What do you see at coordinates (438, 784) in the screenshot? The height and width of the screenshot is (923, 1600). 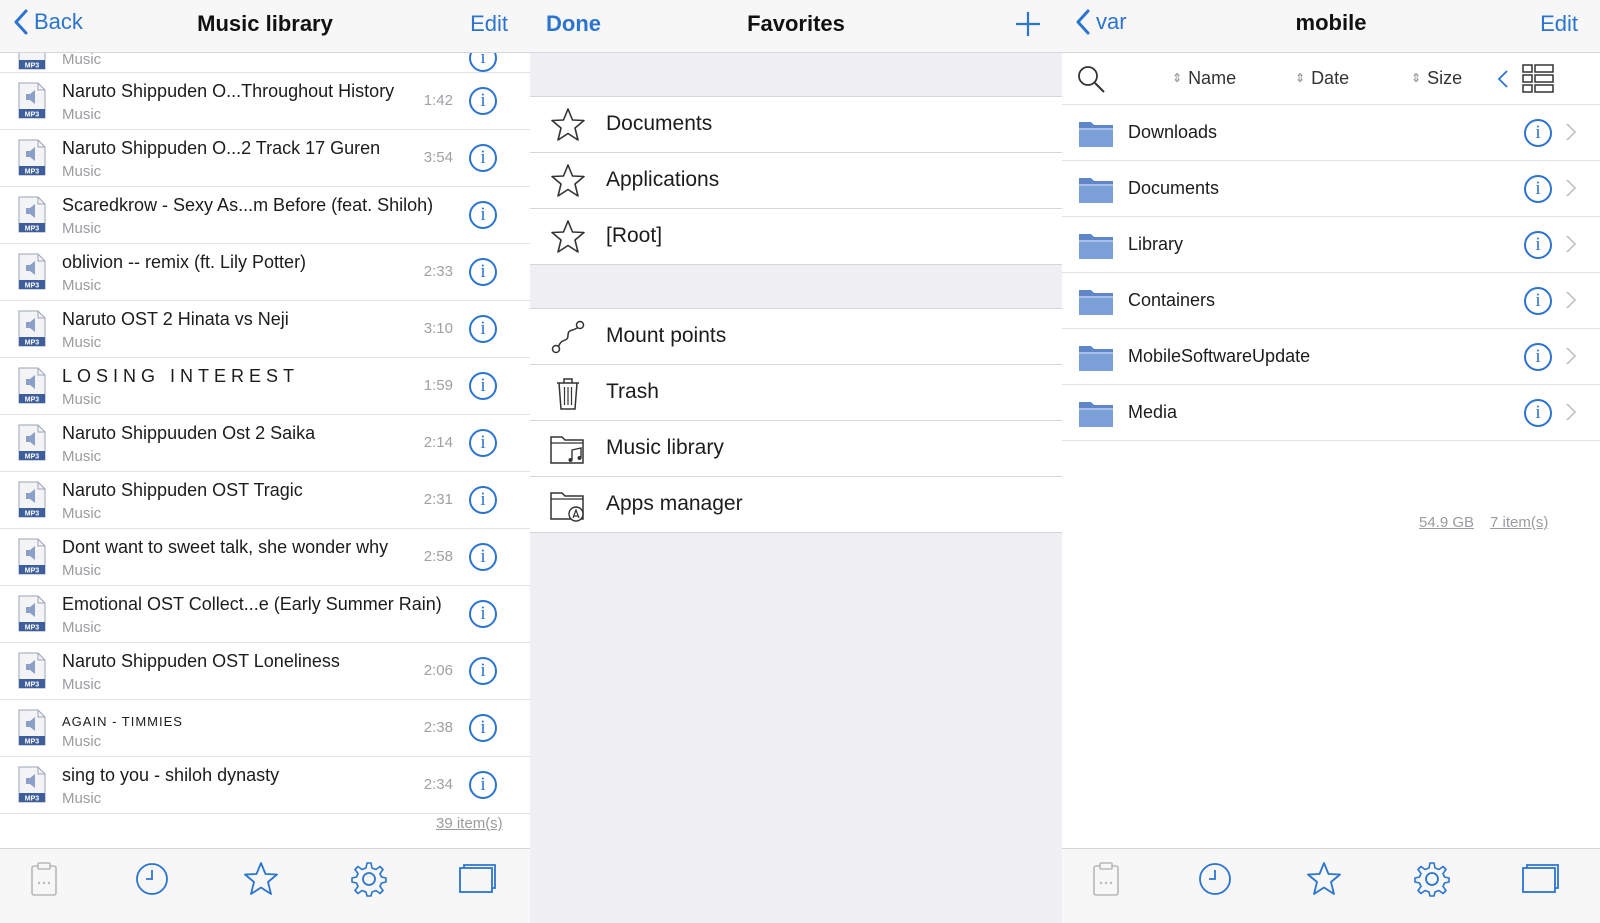 I see `song-duration: 2:34` at bounding box center [438, 784].